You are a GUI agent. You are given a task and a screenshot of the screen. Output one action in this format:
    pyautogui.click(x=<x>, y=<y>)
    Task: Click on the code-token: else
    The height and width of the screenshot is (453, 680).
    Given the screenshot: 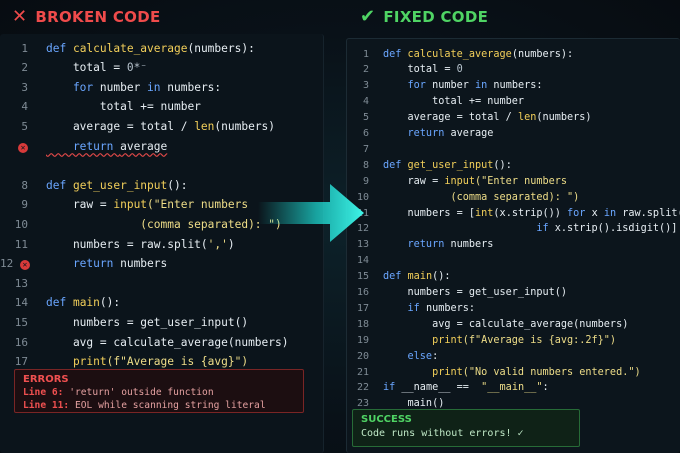 What is the action you would take?
    pyautogui.click(x=408, y=356)
    